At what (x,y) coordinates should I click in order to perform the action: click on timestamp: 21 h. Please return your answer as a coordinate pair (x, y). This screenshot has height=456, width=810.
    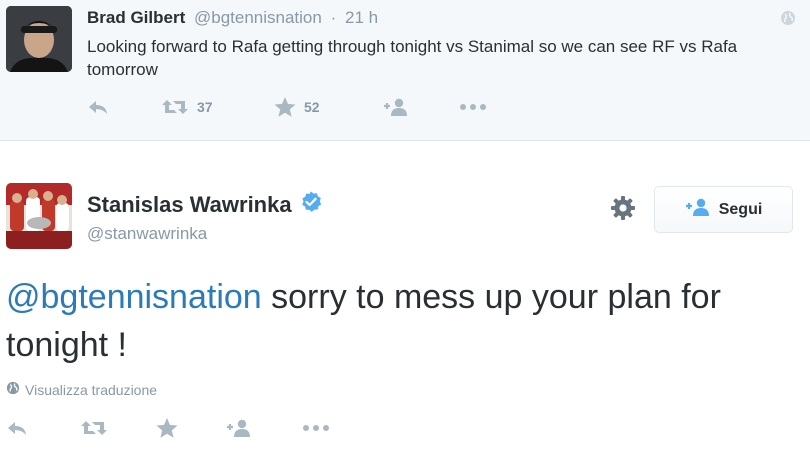
    Looking at the image, I should click on (361, 17).